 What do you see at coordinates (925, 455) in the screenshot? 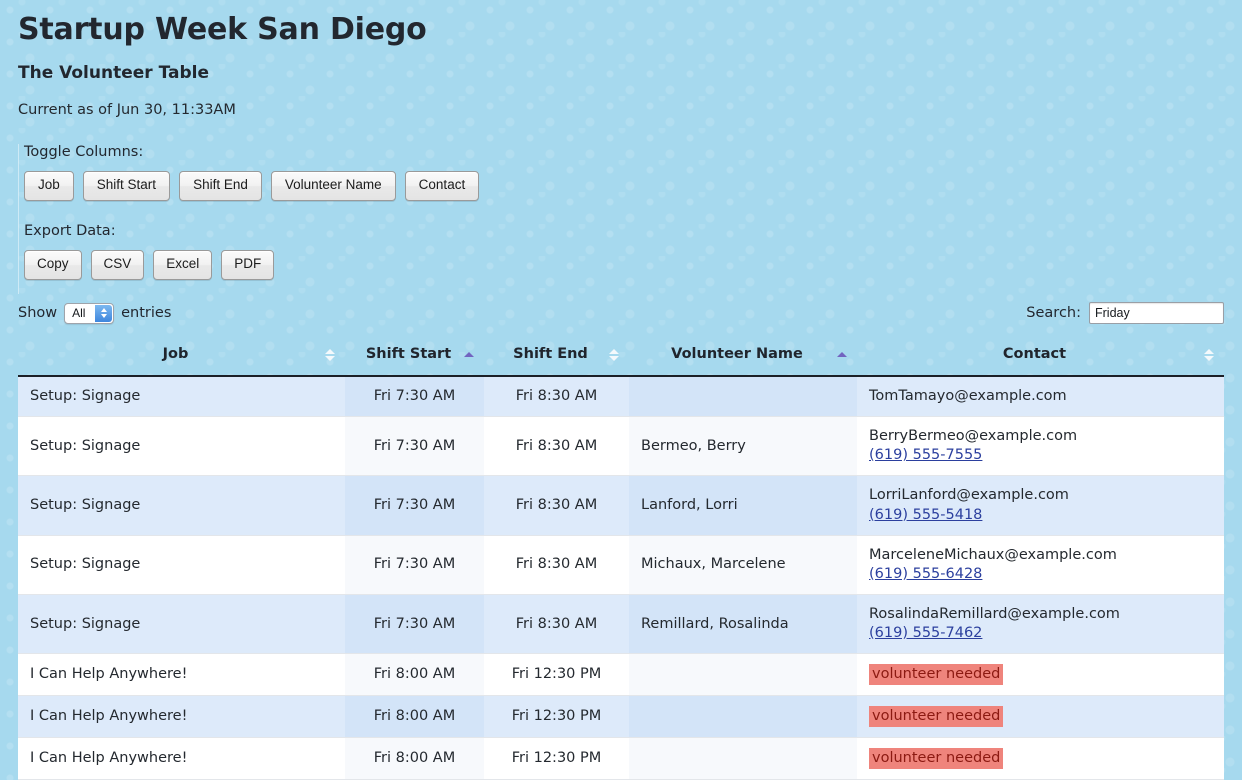
I see `contact-phone-link: (619) 555-7555` at bounding box center [925, 455].